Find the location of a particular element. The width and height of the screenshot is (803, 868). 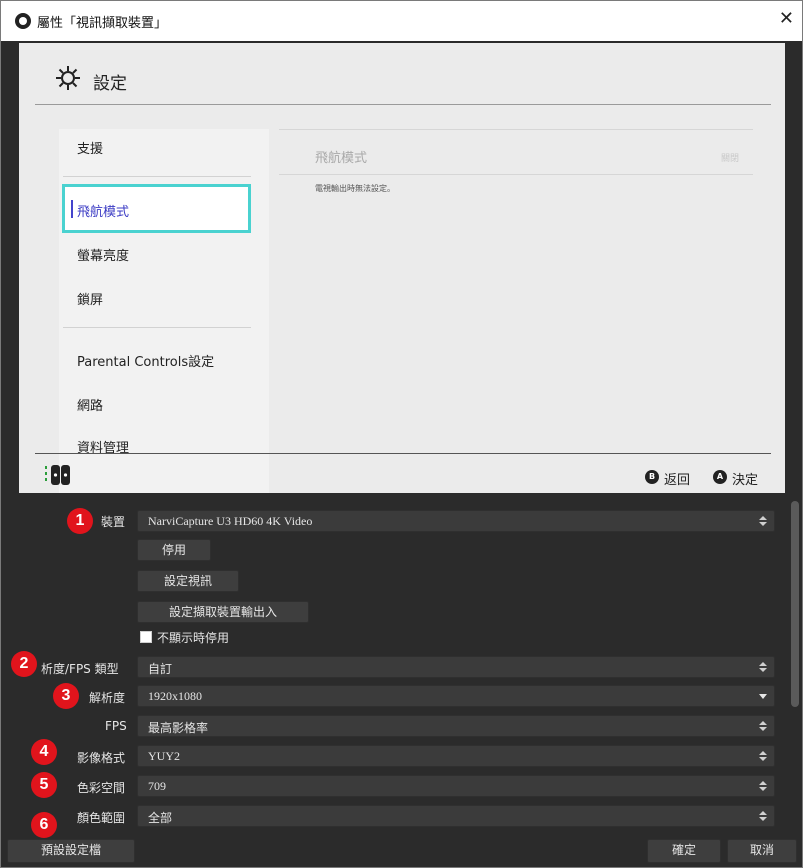

fps-value: 最高影格率 is located at coordinates (178, 728).